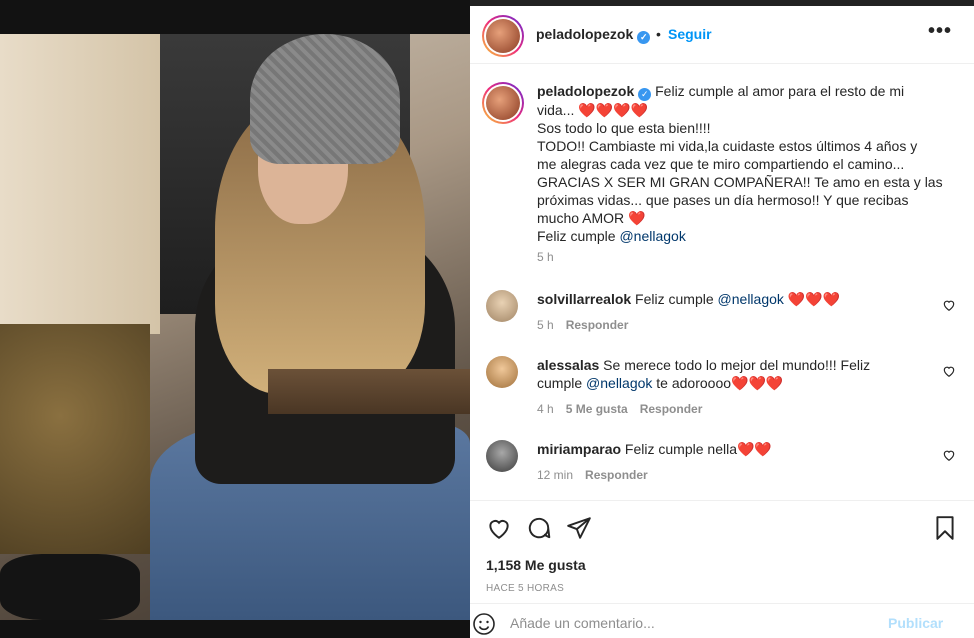 This screenshot has height=638, width=974. I want to click on commenter-username: miriamparao, so click(579, 449).